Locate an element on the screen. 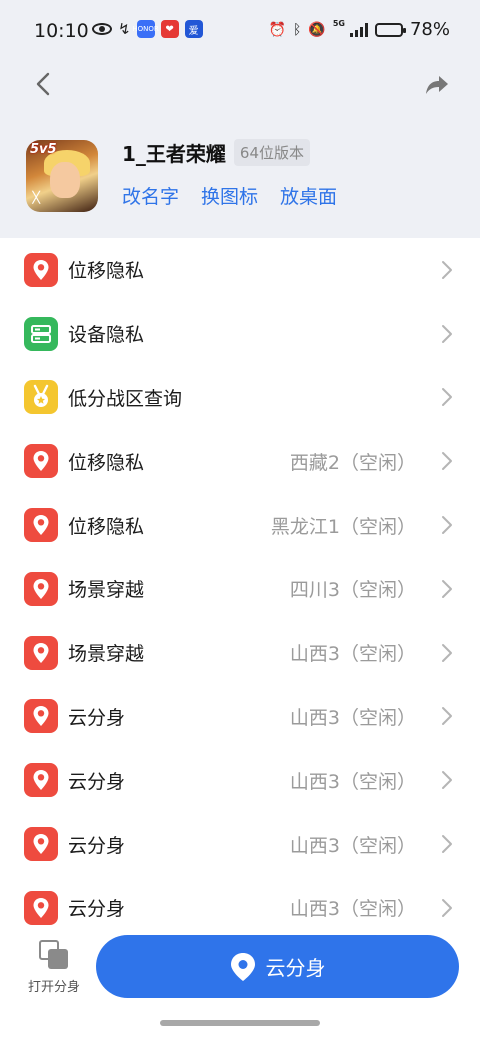 The image size is (480, 1038). app-actions: 改名字 换图标 放桌面 is located at coordinates (229, 195).